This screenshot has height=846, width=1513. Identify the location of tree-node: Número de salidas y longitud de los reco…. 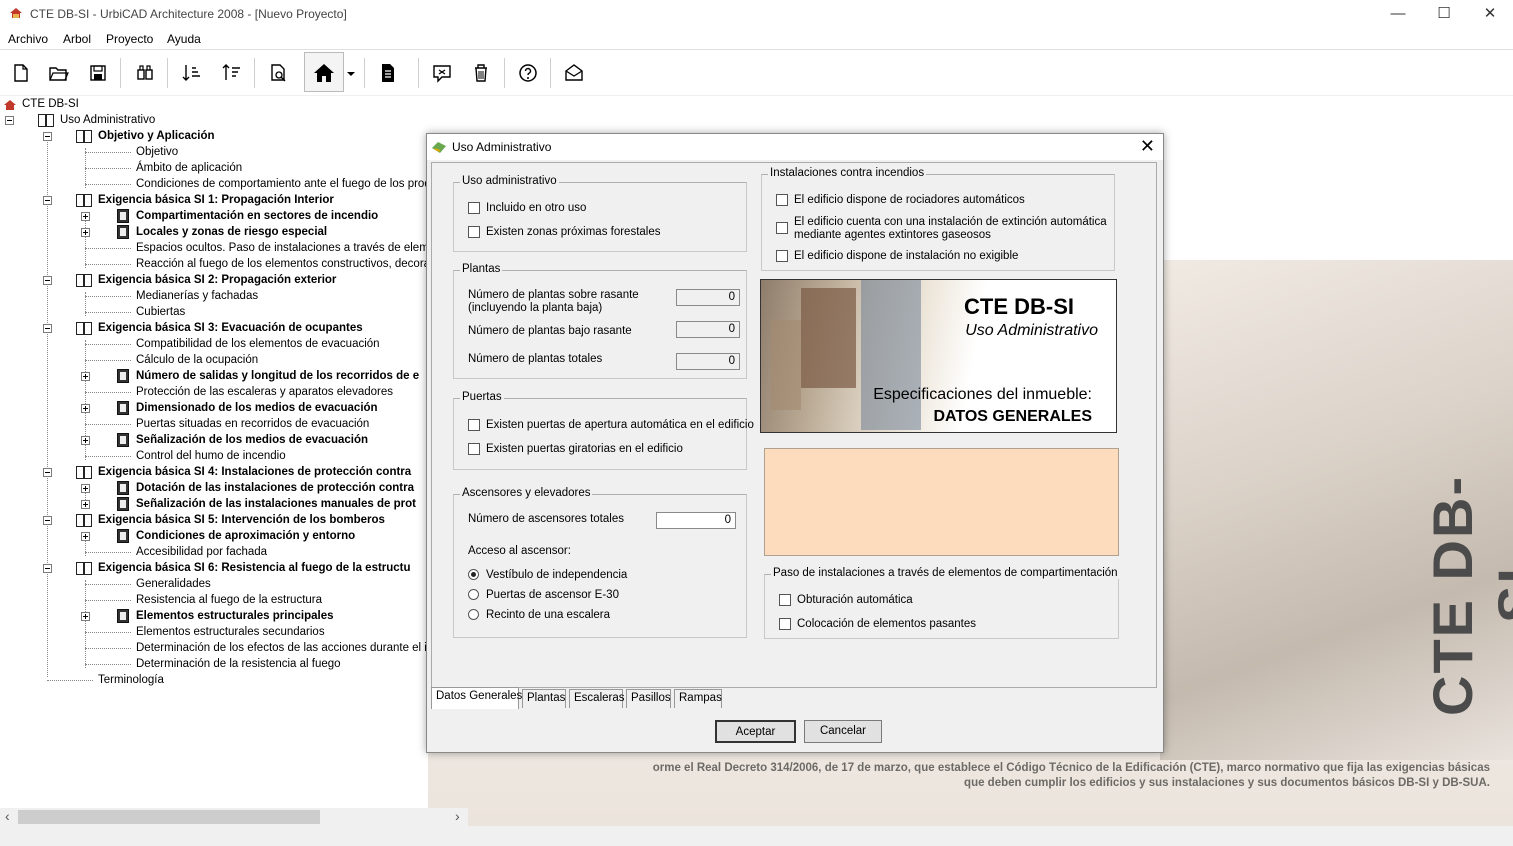
(277, 376).